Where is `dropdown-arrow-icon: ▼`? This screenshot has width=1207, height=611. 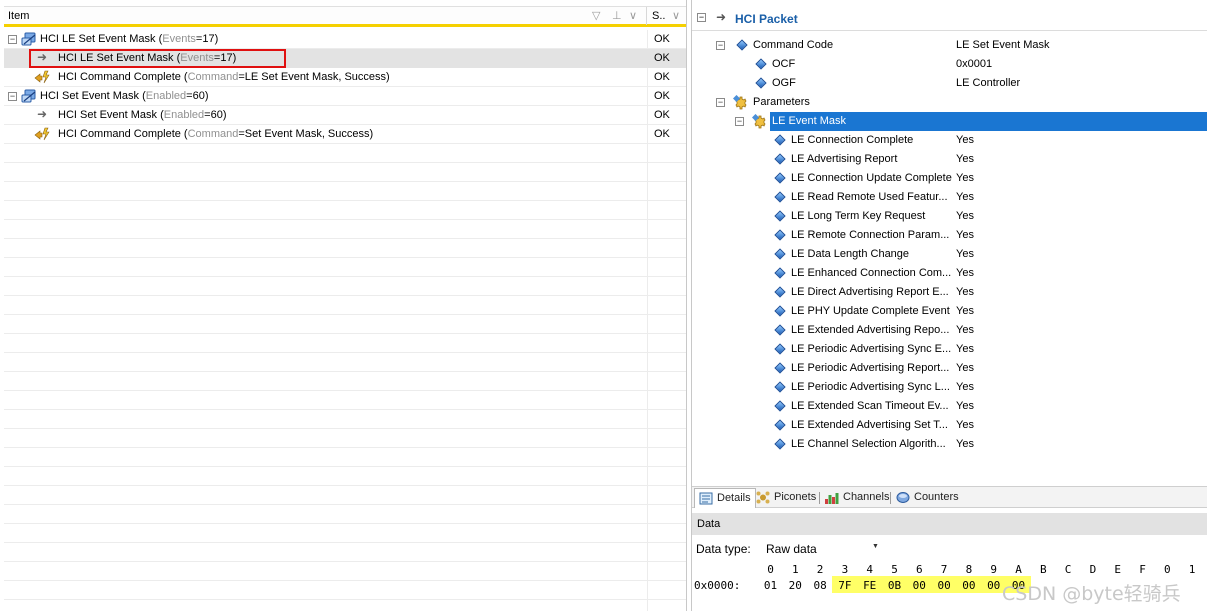
dropdown-arrow-icon: ▼ is located at coordinates (875, 546).